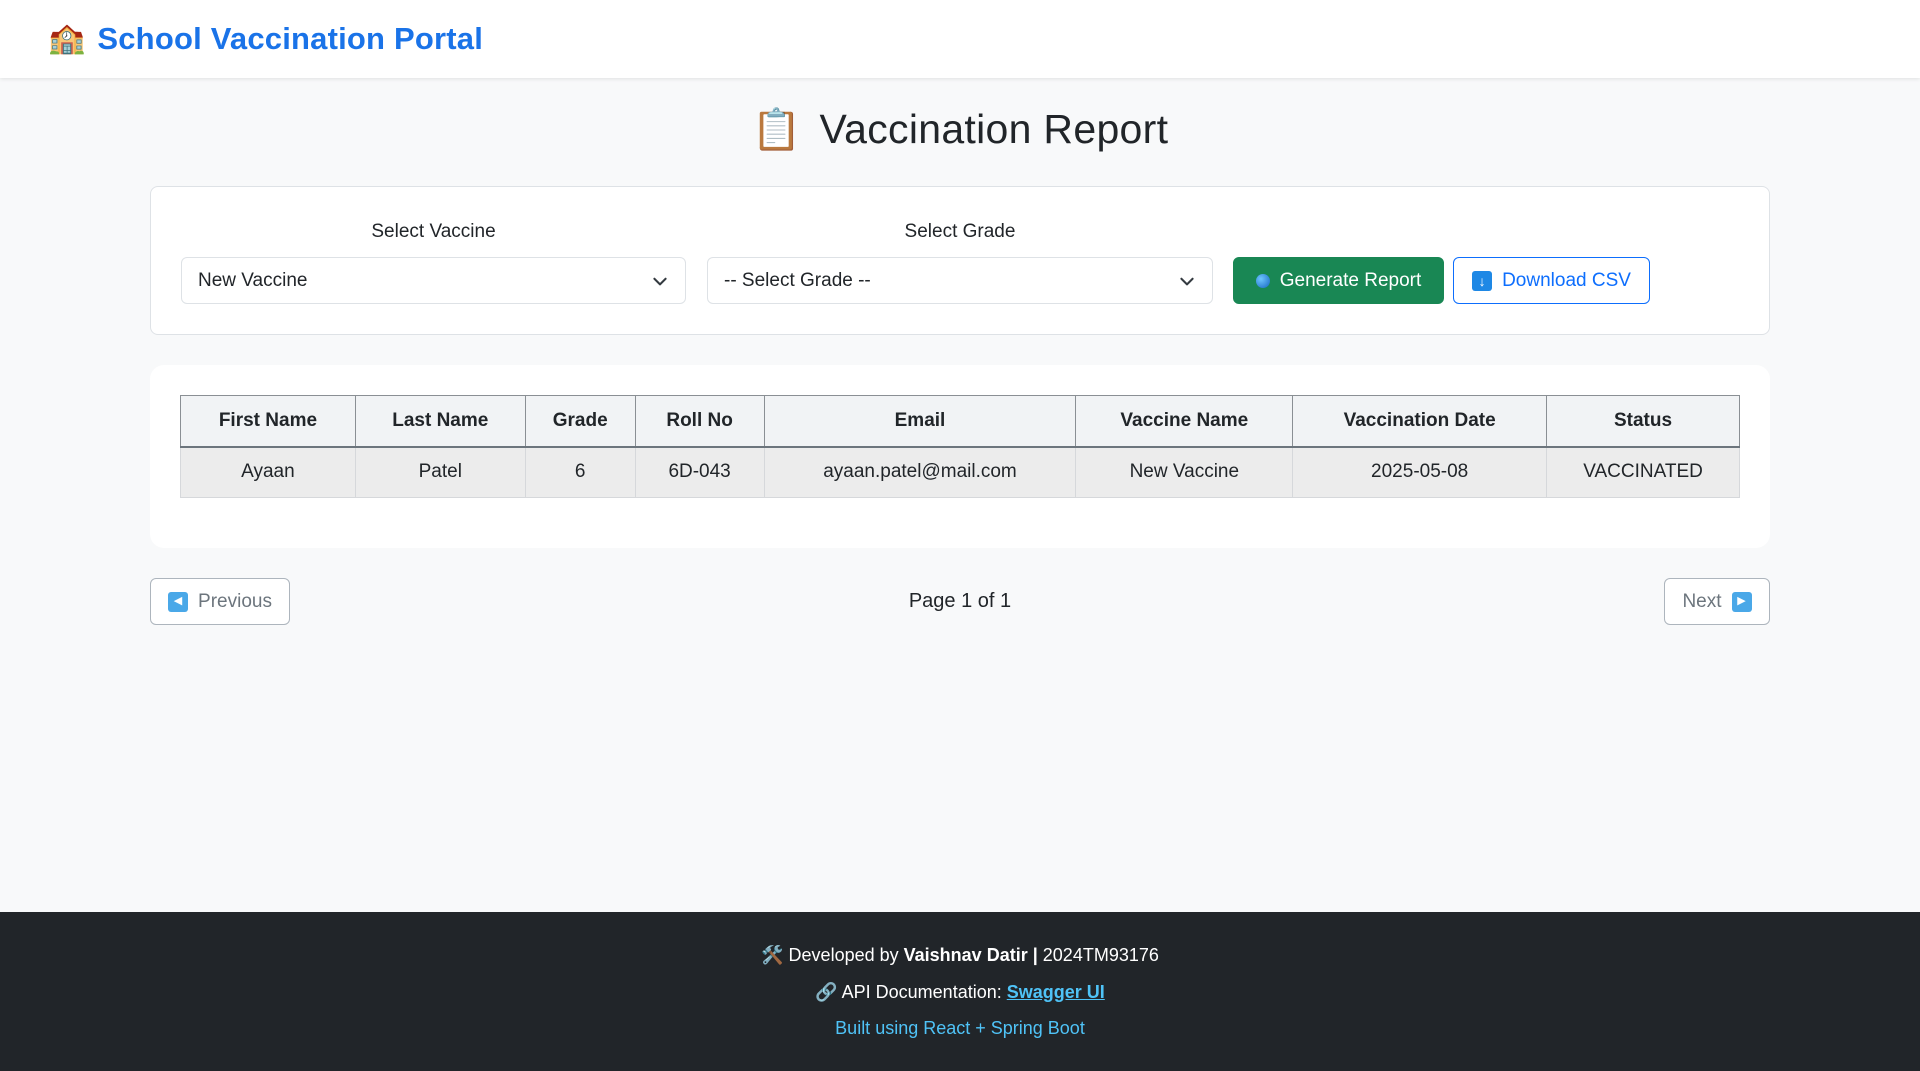 Image resolution: width=1920 pixels, height=1071 pixels. Describe the element at coordinates (994, 129) in the screenshot. I see `page-title: Vaccination Report` at that location.